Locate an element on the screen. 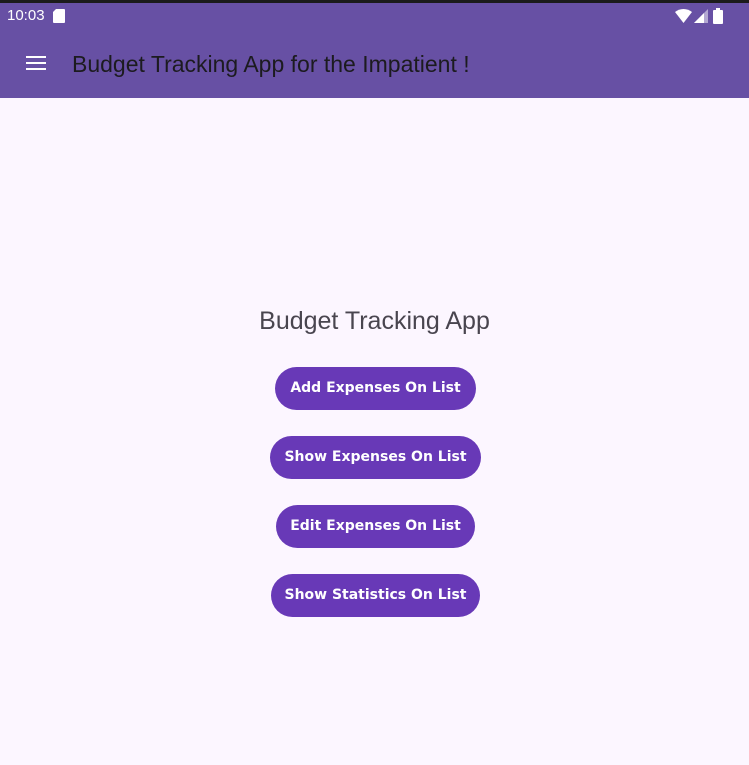 The width and height of the screenshot is (749, 765). sd-card-icon is located at coordinates (59, 16).